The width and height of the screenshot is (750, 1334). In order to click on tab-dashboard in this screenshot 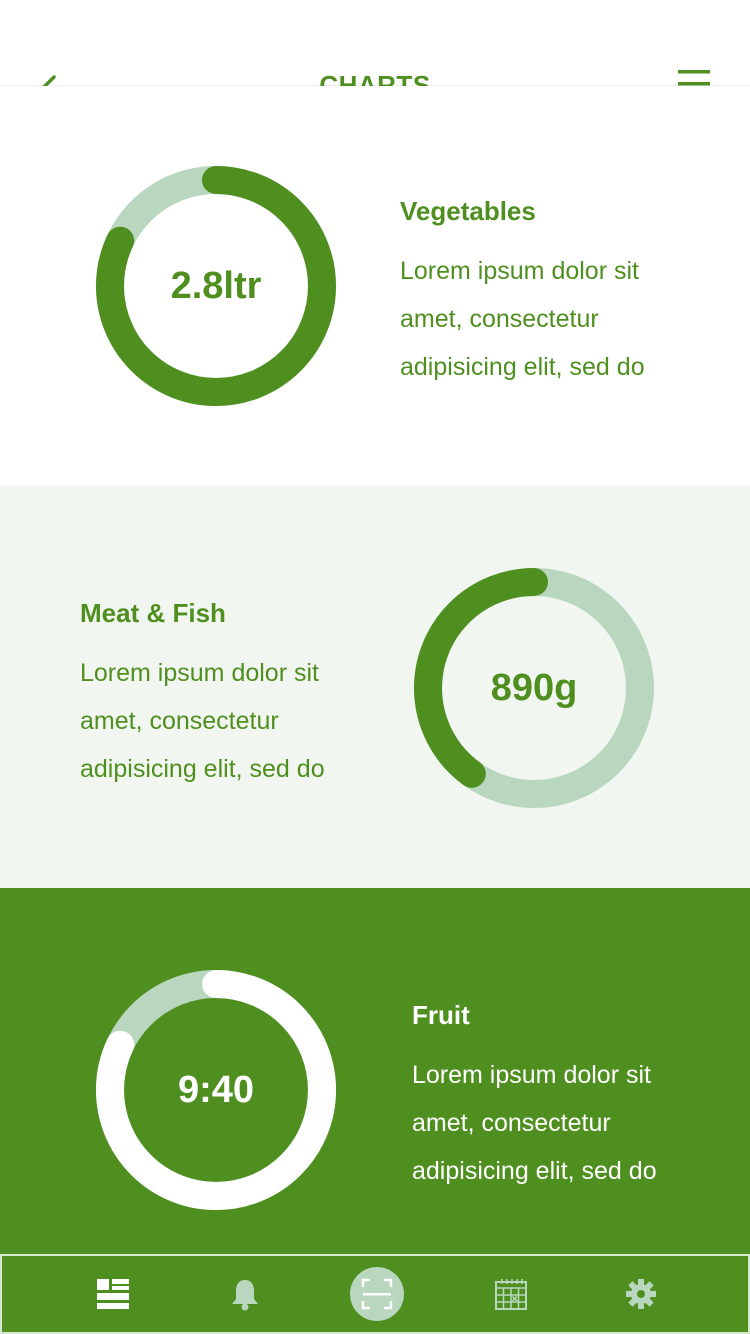, I will do `click(113, 1294)`.